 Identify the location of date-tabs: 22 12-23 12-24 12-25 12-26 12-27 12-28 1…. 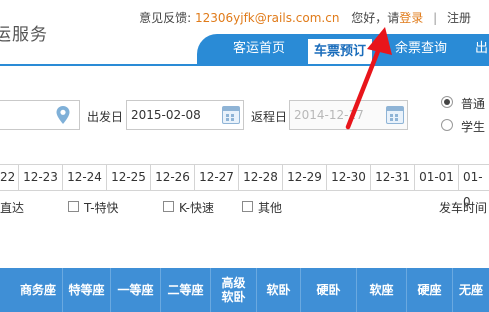
(244, 186).